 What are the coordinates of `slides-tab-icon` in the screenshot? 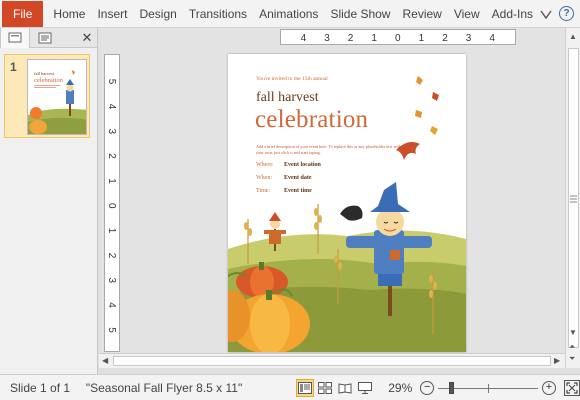 It's located at (15, 37).